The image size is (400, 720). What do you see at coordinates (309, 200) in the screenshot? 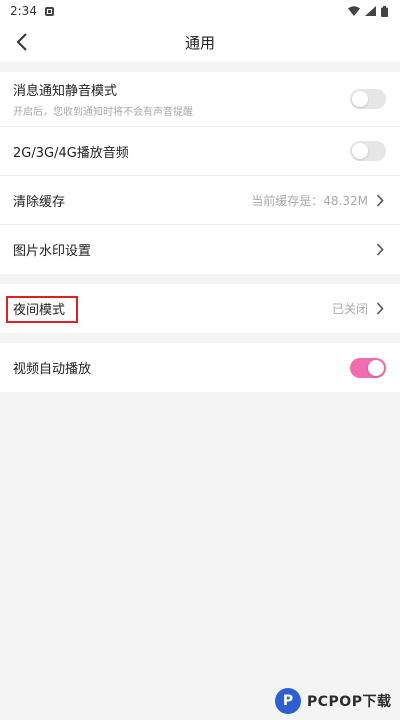
I see `cache-size-value: 当前缓存是：48.32M` at bounding box center [309, 200].